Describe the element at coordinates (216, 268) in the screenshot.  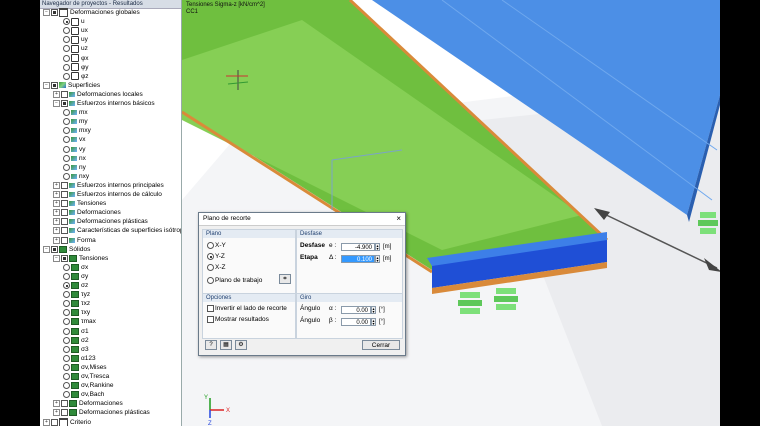
I see `plane-xz-option: X-Z` at that location.